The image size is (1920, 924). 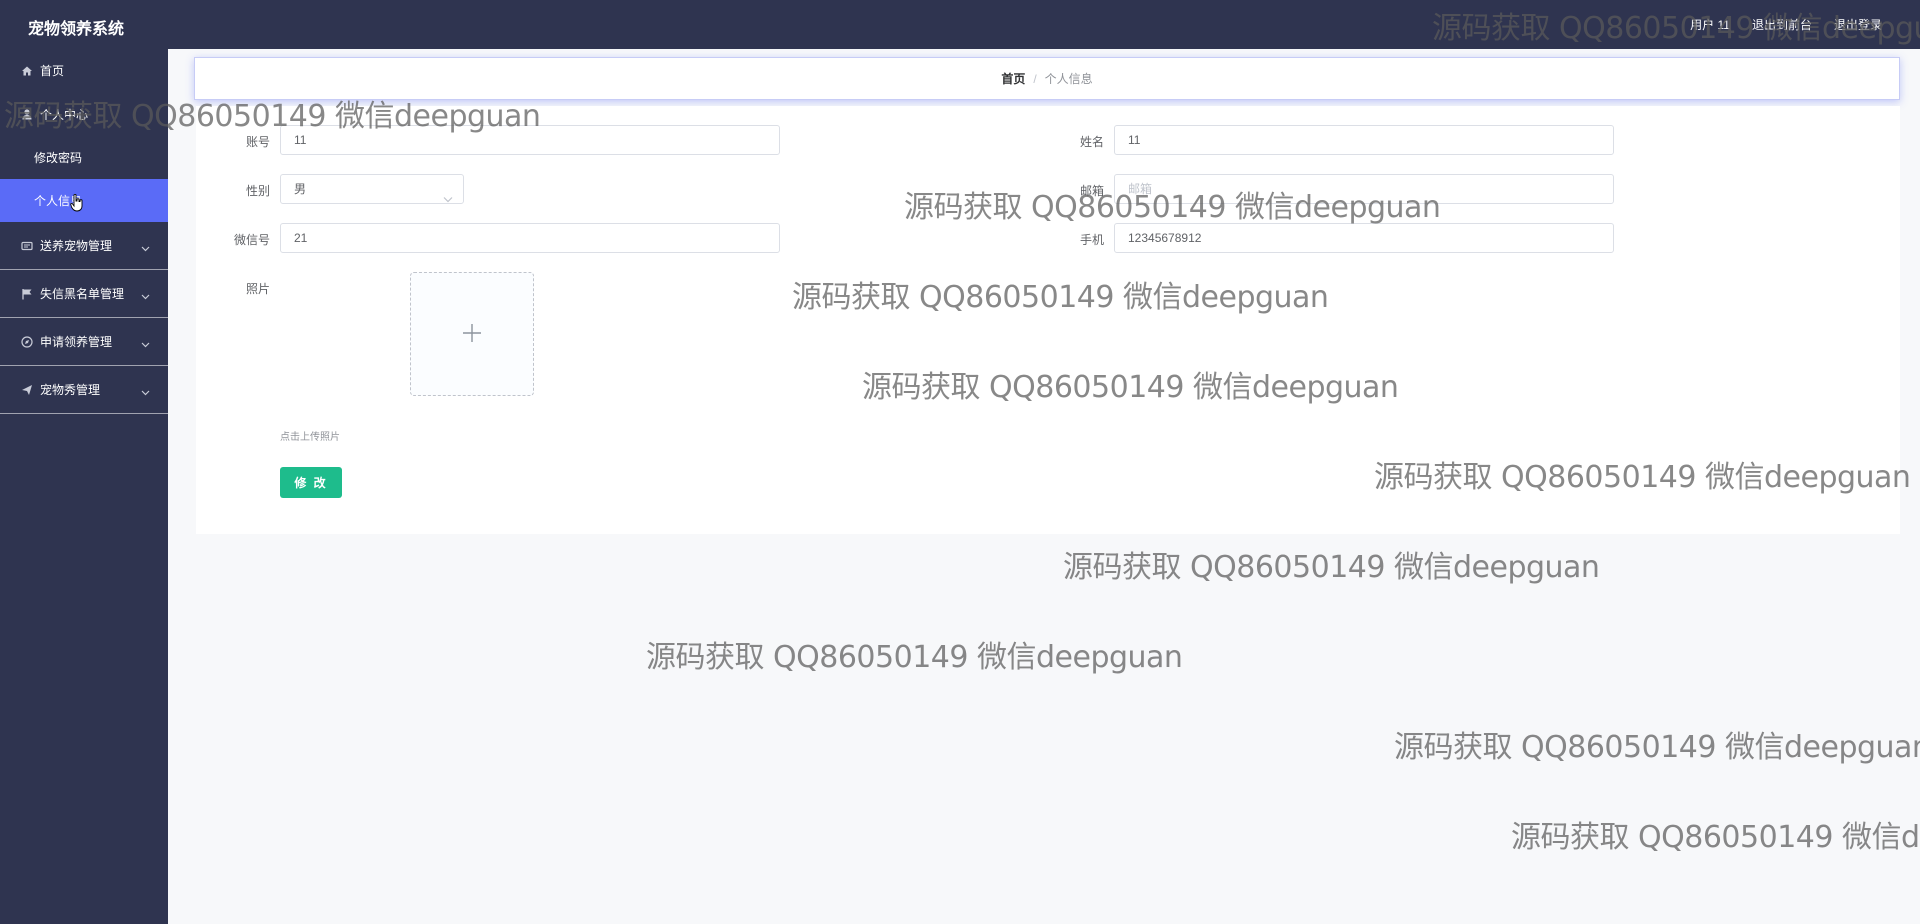 What do you see at coordinates (1091, 191) in the screenshot?
I see `email-label: 邮箱` at bounding box center [1091, 191].